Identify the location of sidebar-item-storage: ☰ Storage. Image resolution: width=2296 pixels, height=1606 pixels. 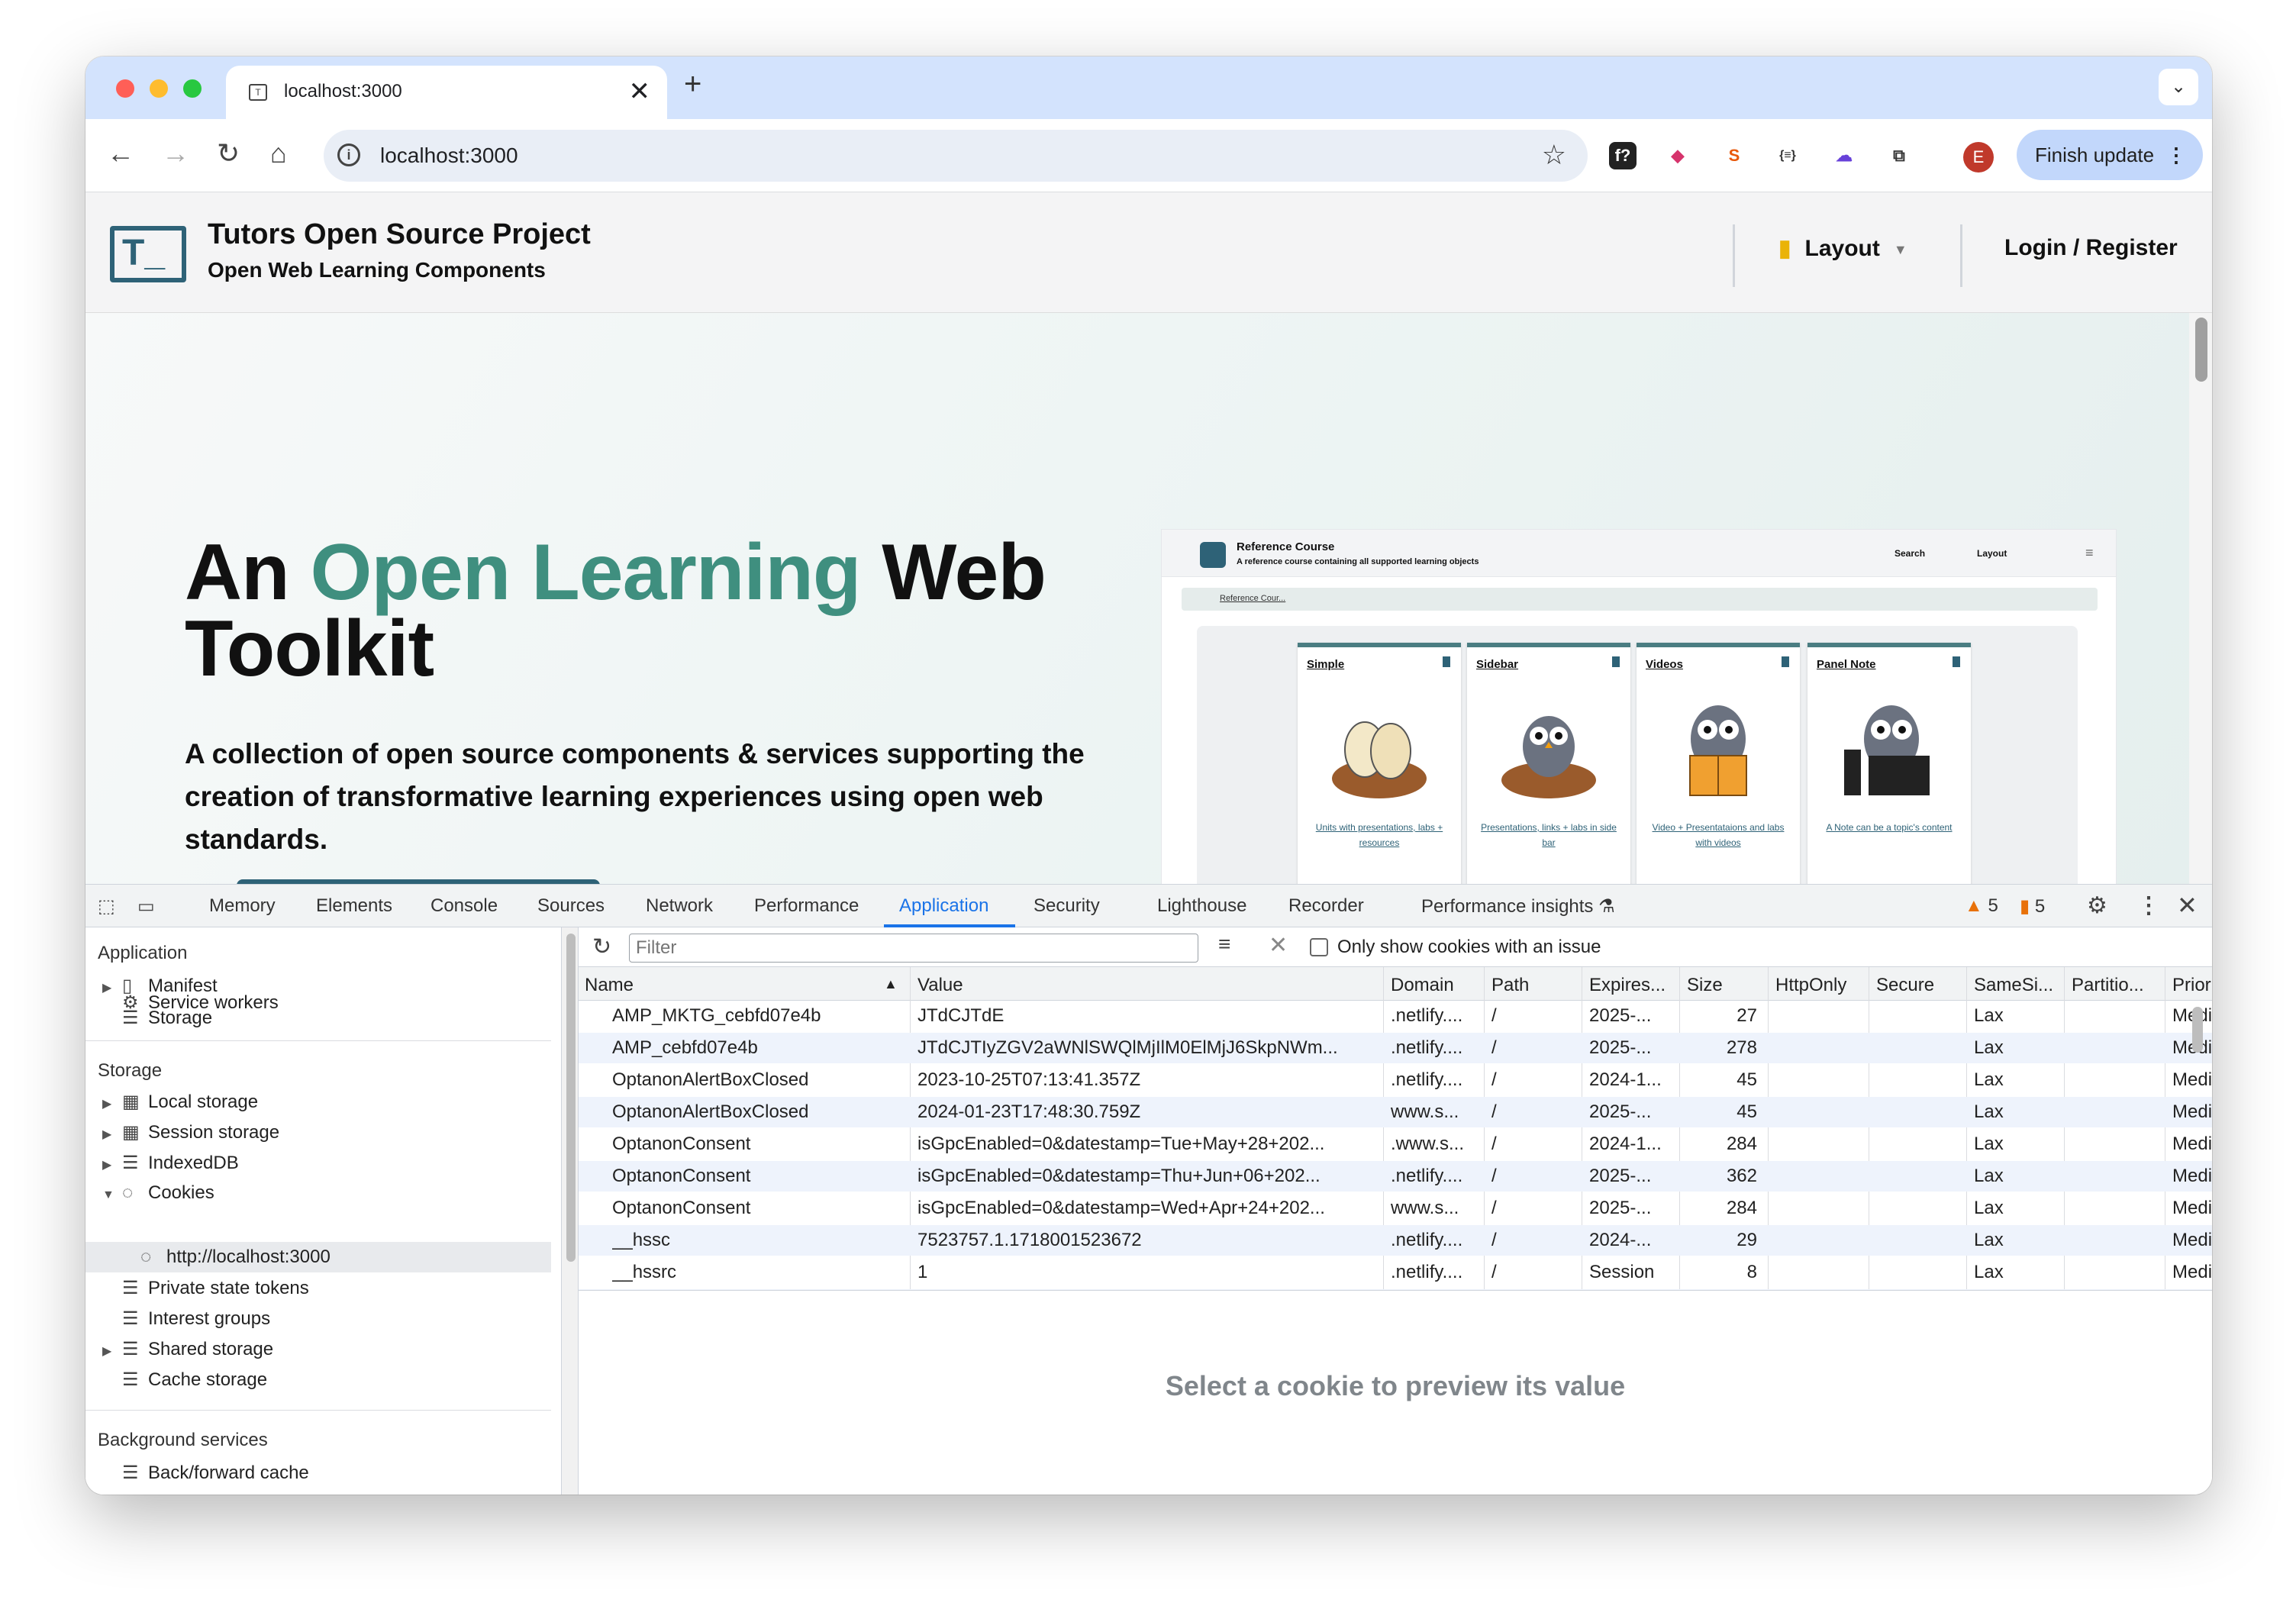
(167, 1018).